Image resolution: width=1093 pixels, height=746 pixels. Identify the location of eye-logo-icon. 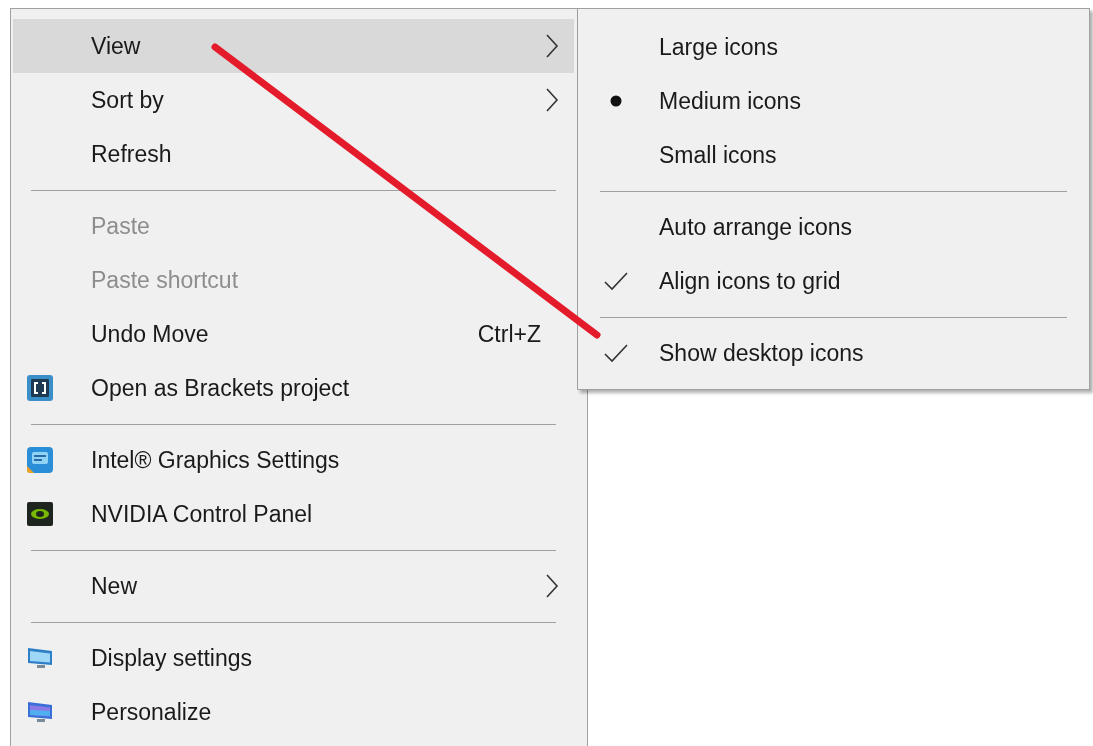
(40, 514).